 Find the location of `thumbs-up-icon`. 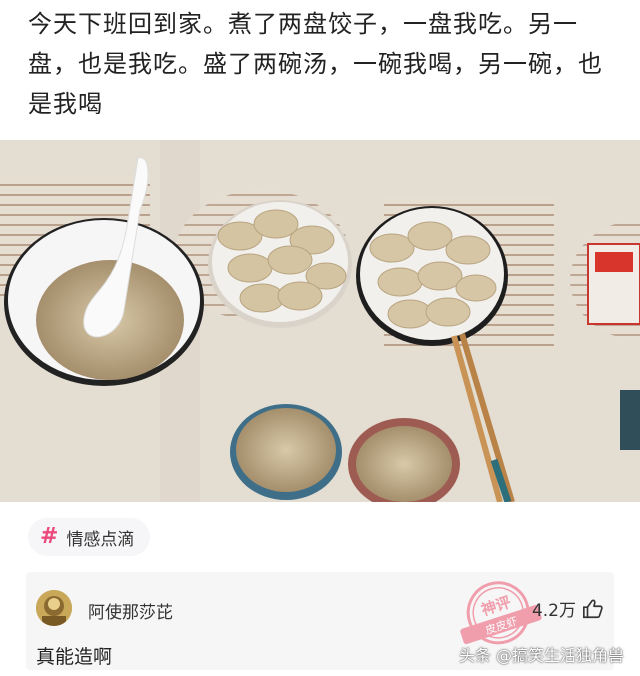

thumbs-up-icon is located at coordinates (593, 608).